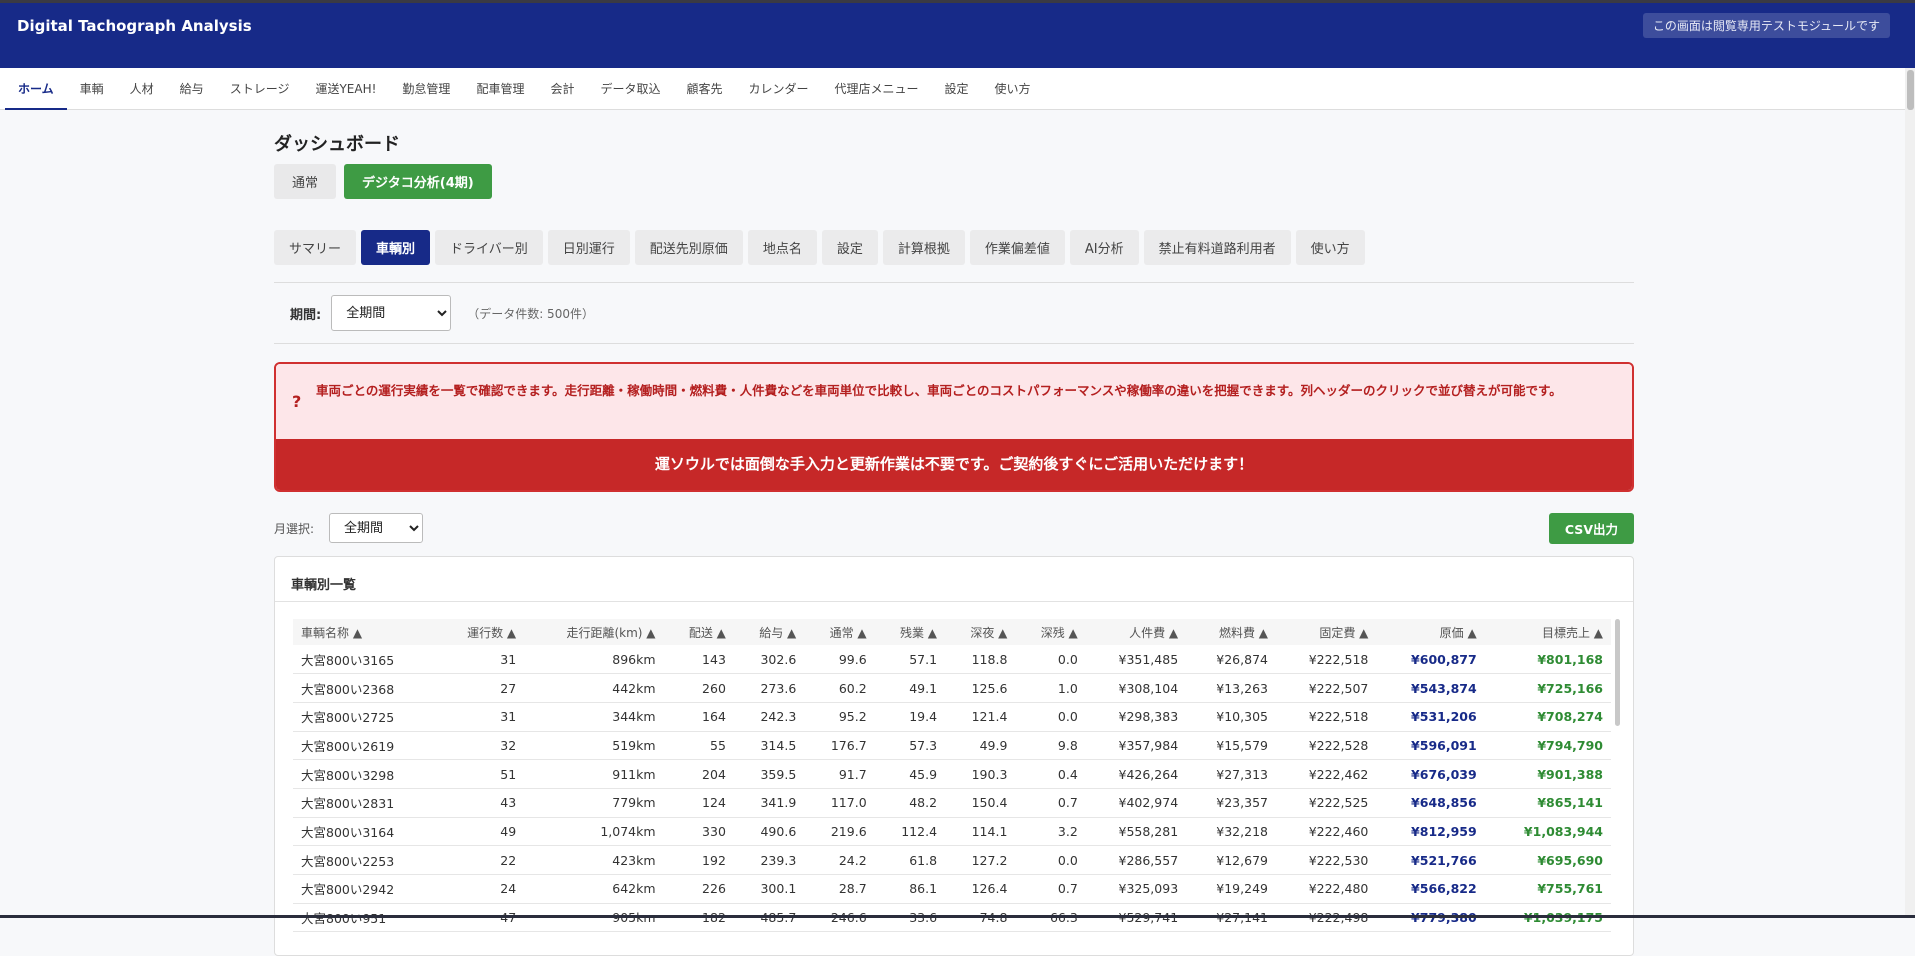  Describe the element at coordinates (562, 88) in the screenshot. I see `nav-item: 会計` at that location.